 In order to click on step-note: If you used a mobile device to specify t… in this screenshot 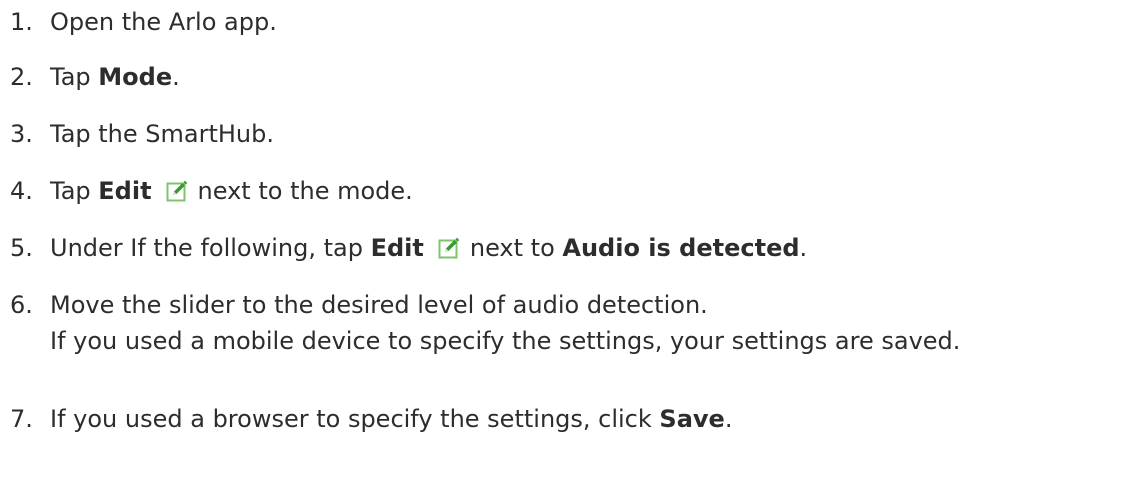, I will do `click(505, 341)`.